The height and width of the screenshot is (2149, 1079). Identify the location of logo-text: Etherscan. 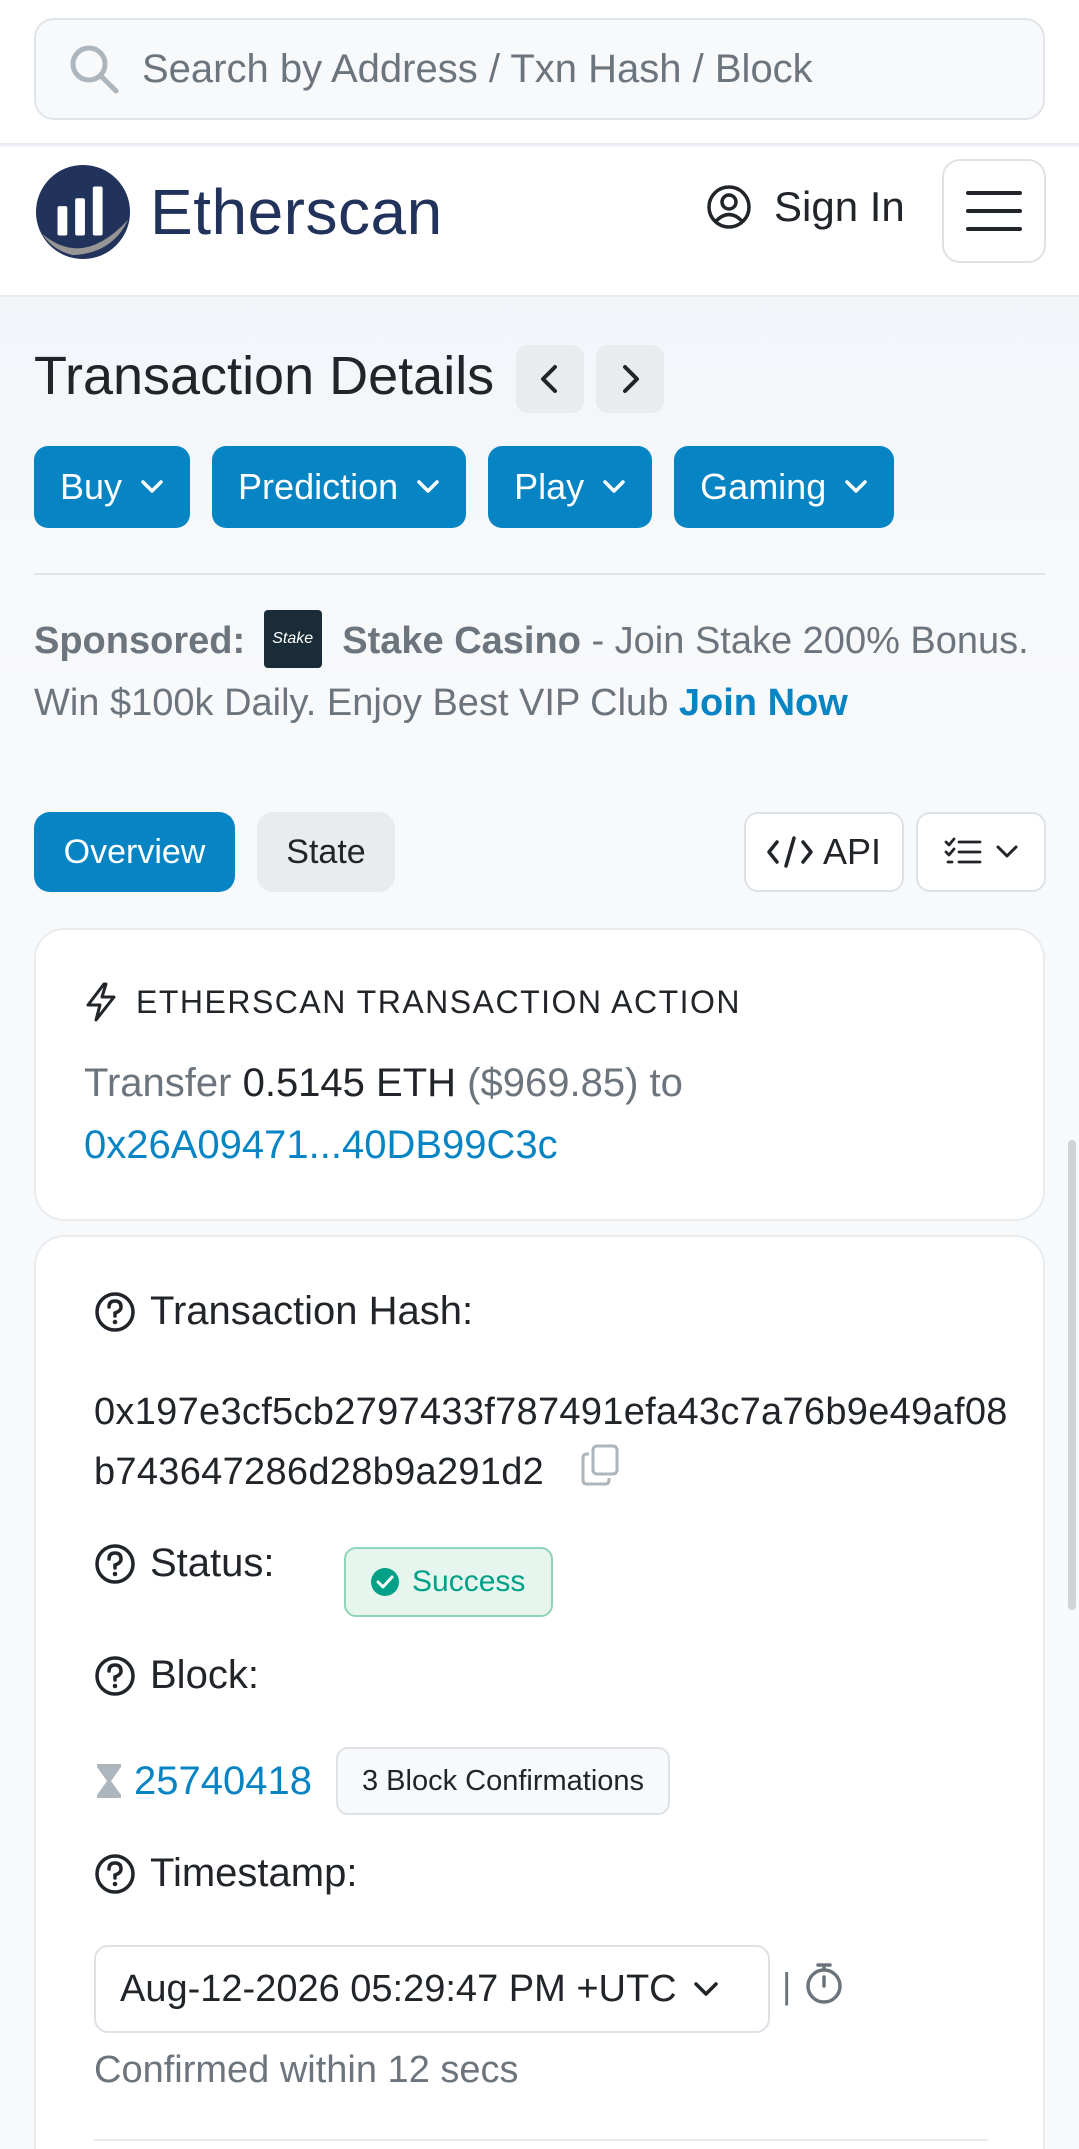
(296, 212).